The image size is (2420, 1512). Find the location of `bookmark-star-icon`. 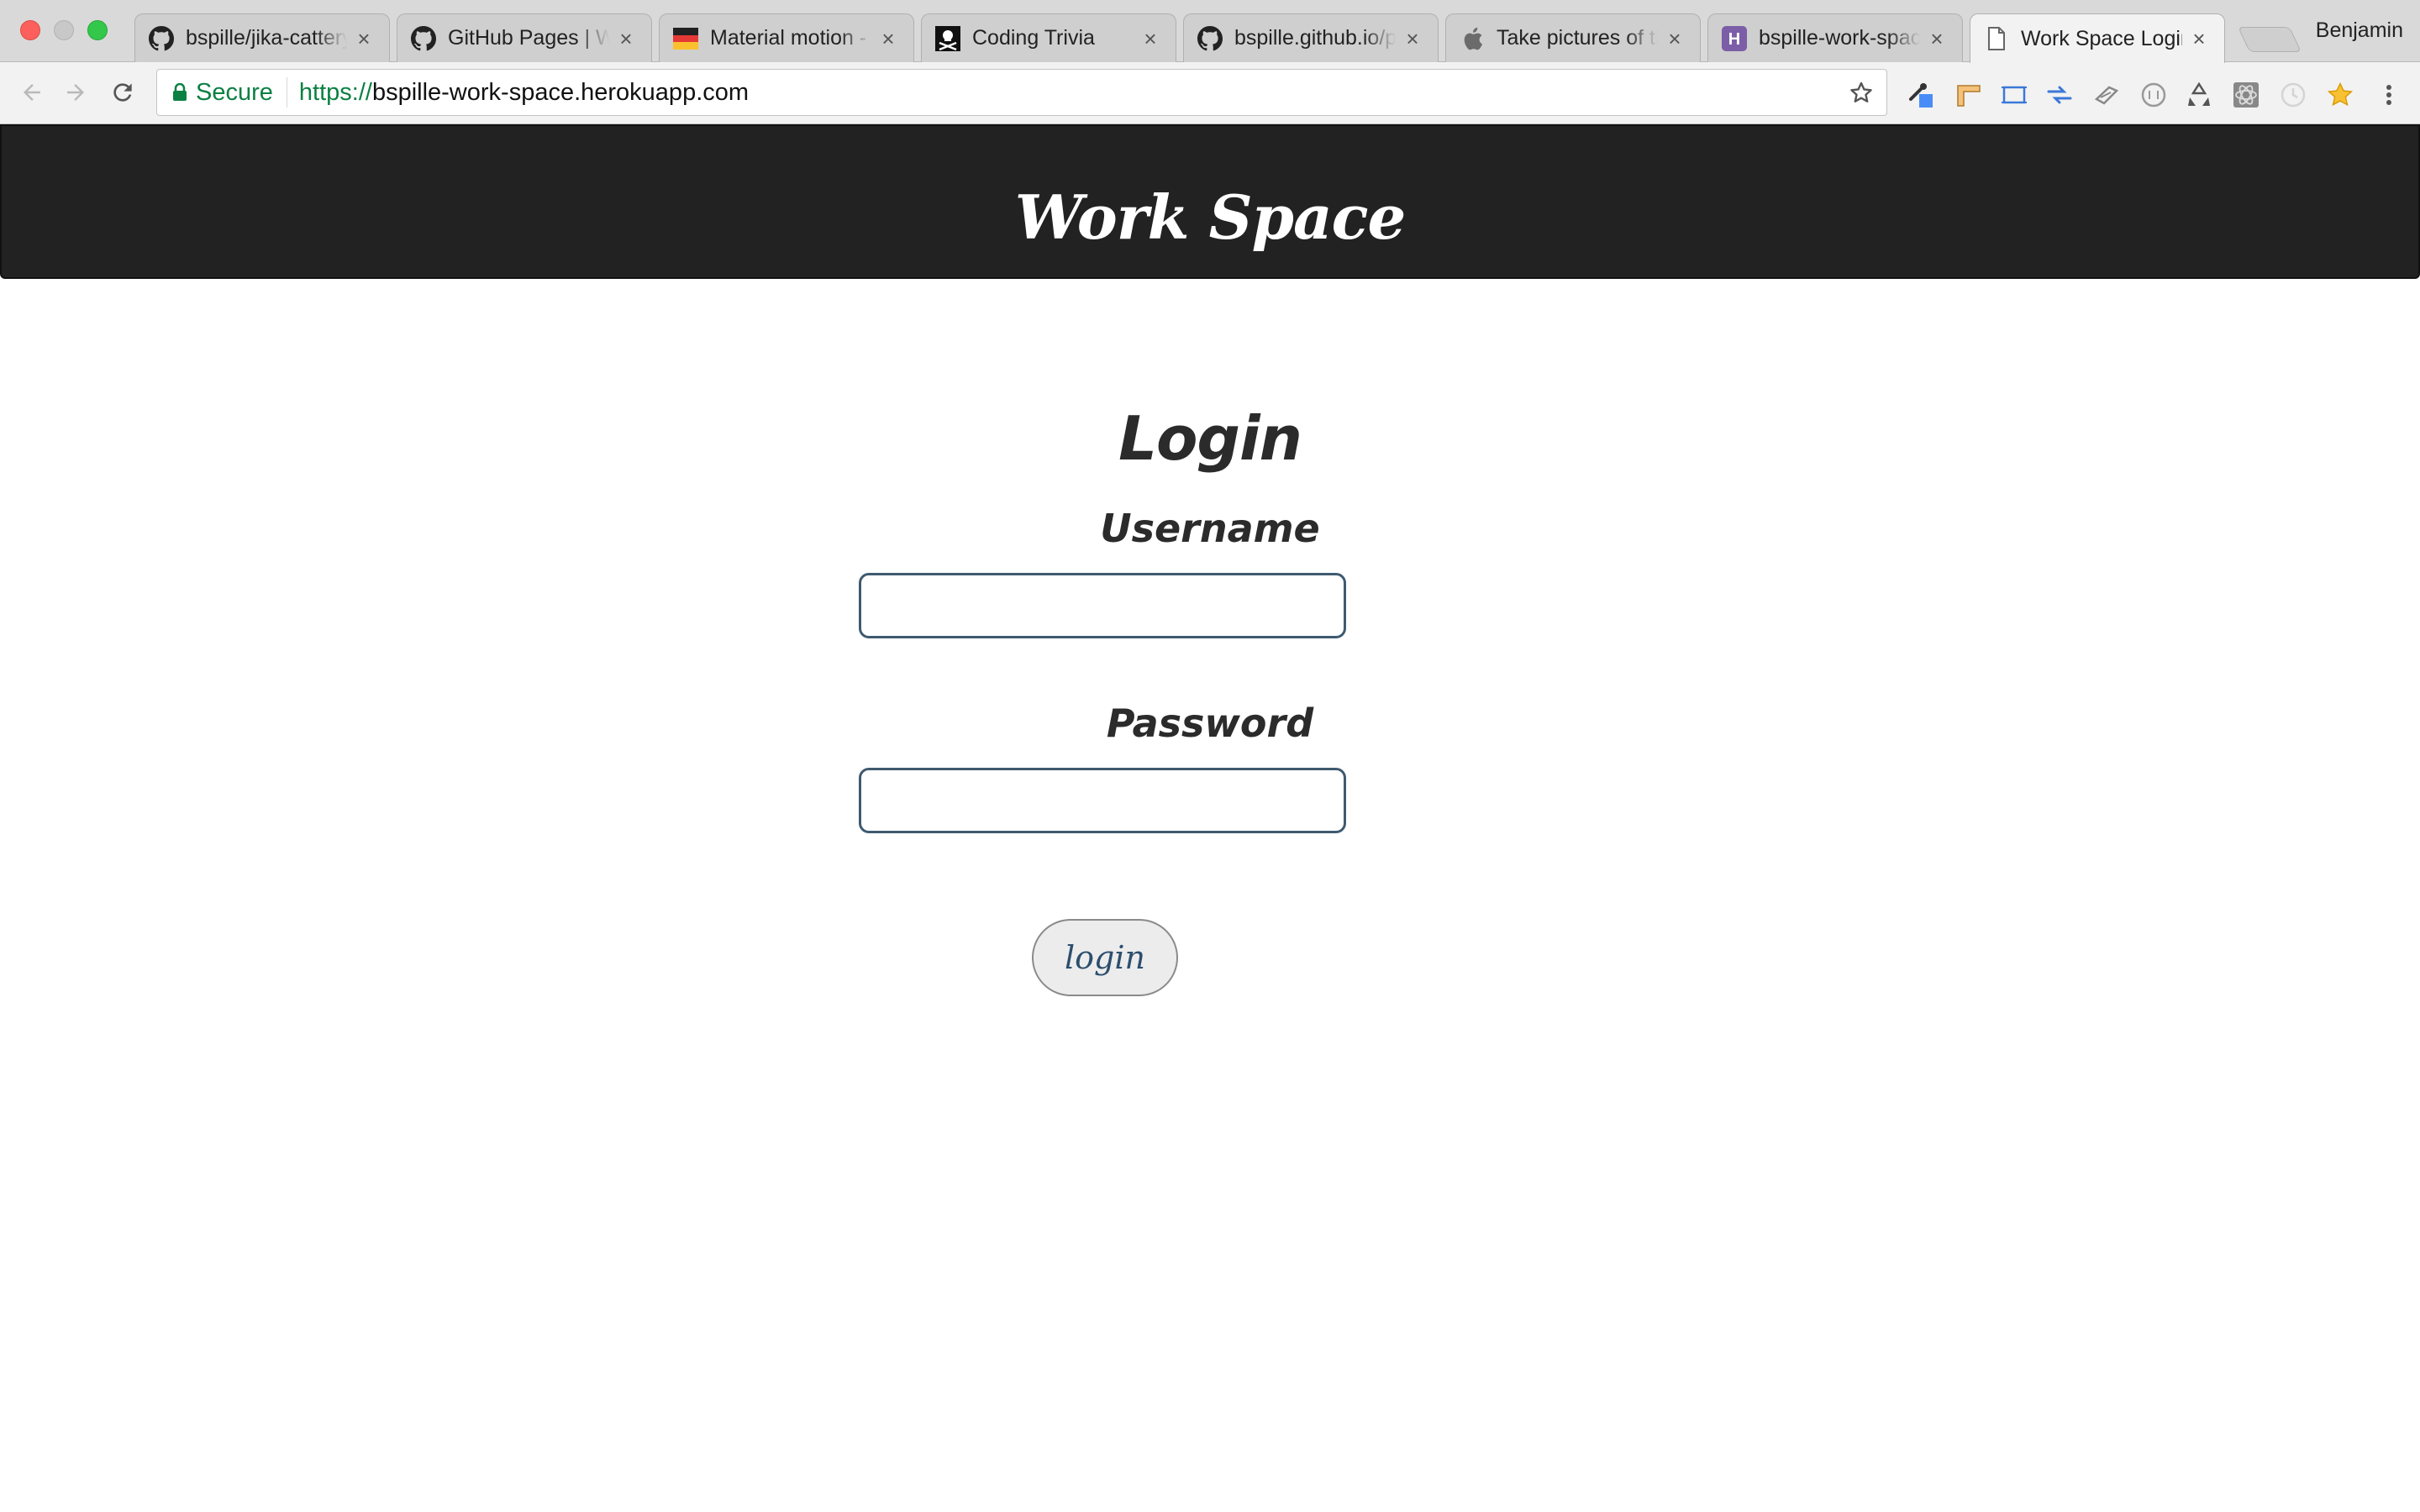

bookmark-star-icon is located at coordinates (1862, 93).